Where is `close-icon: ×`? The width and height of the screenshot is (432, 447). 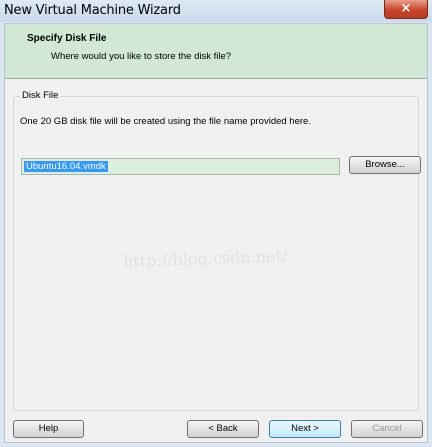
close-icon: × is located at coordinates (406, 8).